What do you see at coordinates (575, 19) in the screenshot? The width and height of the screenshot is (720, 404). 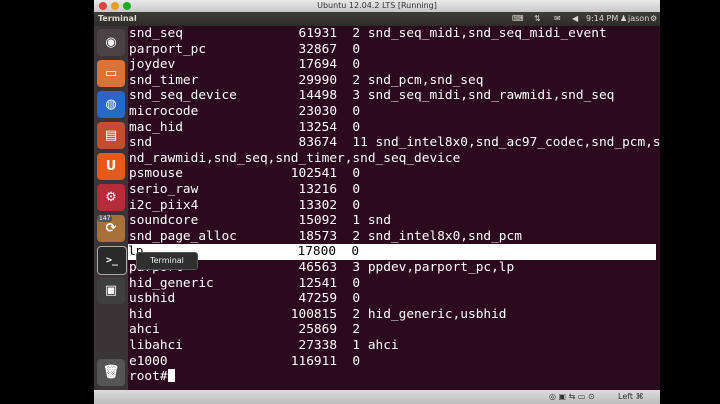 I see `volume-icon: ◀` at bounding box center [575, 19].